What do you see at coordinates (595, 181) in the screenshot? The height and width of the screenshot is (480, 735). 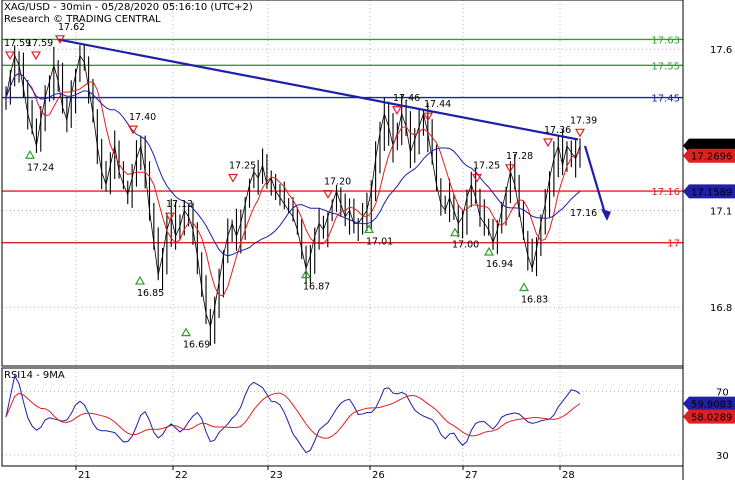 I see `forecast-arrow-line` at bounding box center [595, 181].